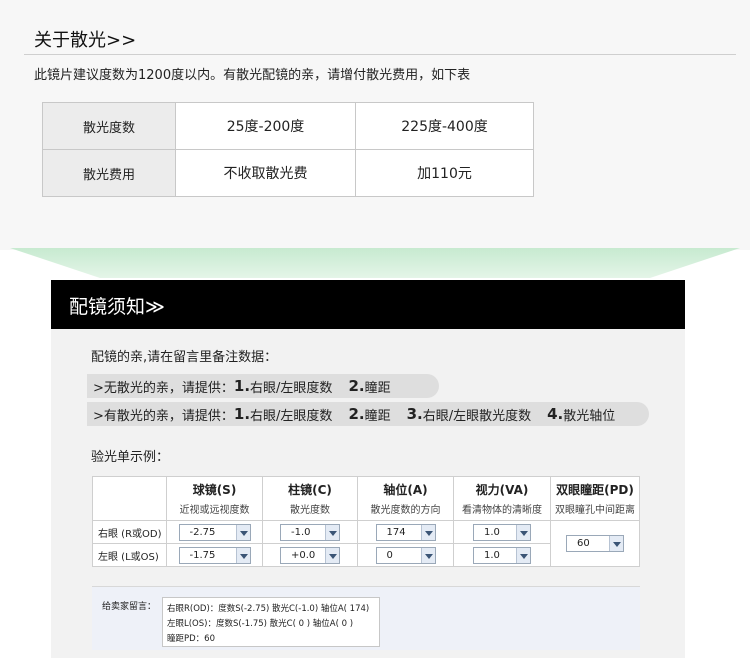  What do you see at coordinates (405, 532) in the screenshot?
I see `right-axis-select: 174` at bounding box center [405, 532].